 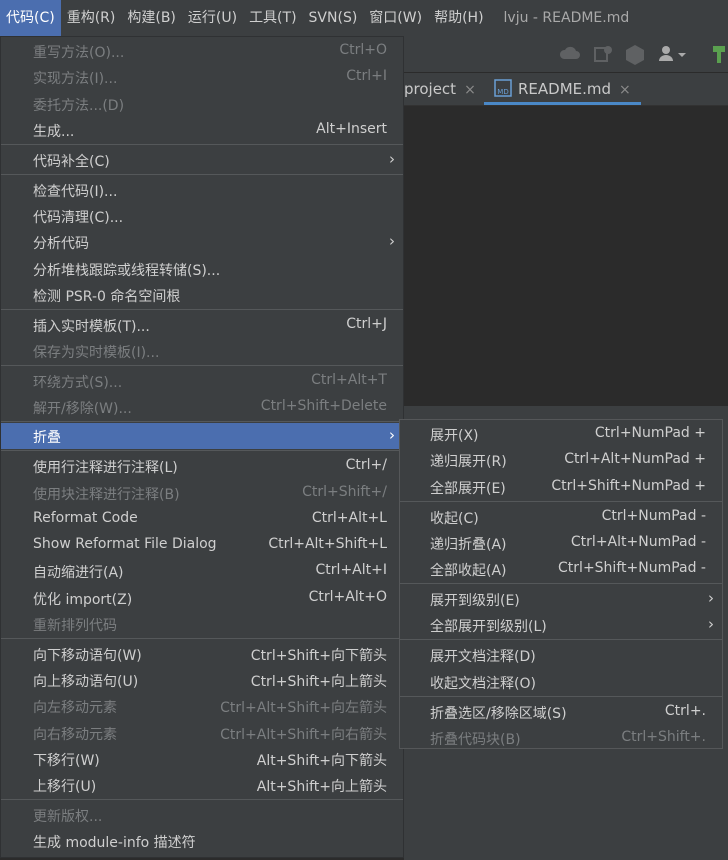 I want to click on menu-item-label: 向下移动语句(W), so click(x=87, y=656).